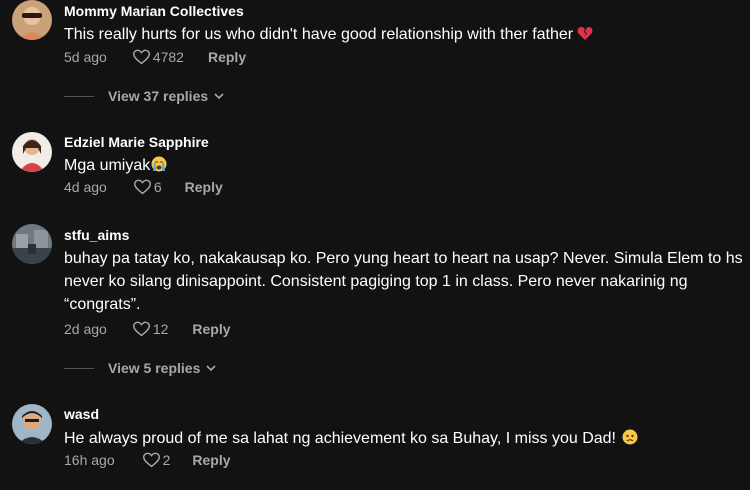 The image size is (750, 490). I want to click on comment-meta: 5d ago 4782 Reply, so click(155, 57).